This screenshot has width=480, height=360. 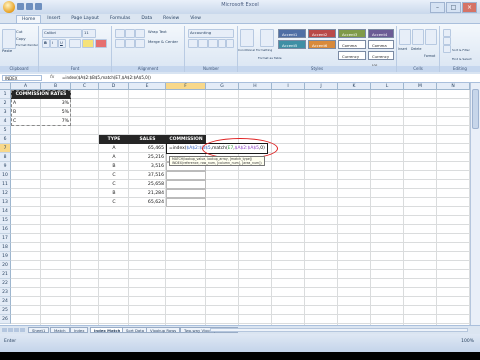 What do you see at coordinates (16, 330) in the screenshot?
I see `next-sheet-icon` at bounding box center [16, 330].